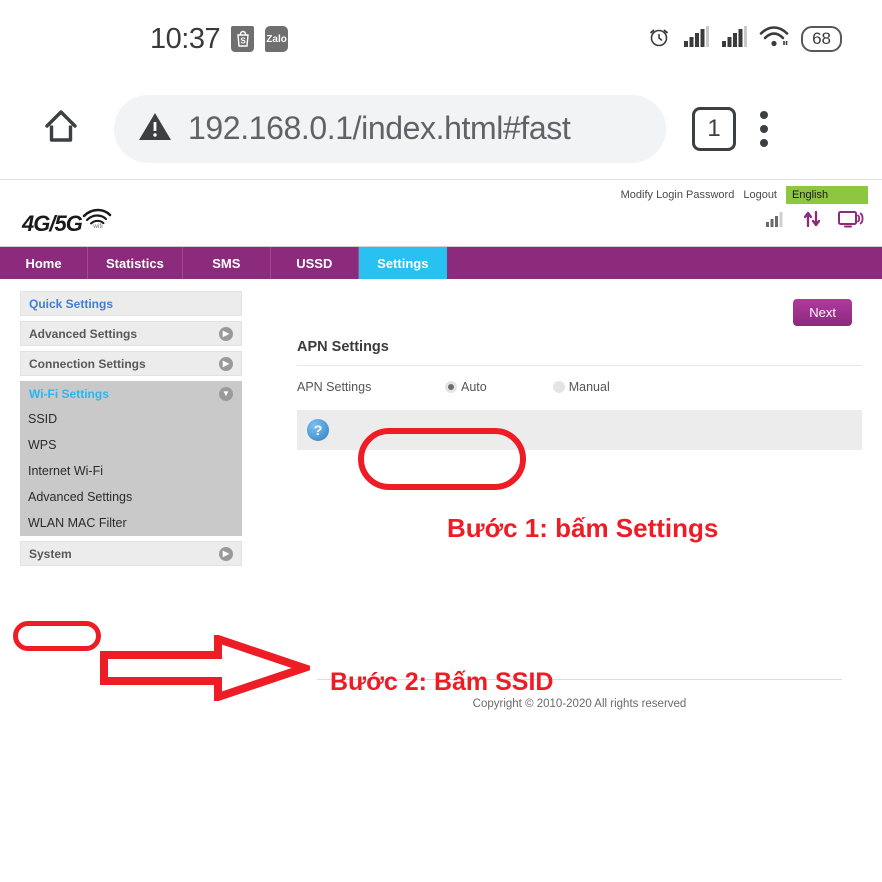  What do you see at coordinates (97, 225) in the screenshot?
I see `svg-text: wifi` at bounding box center [97, 225].